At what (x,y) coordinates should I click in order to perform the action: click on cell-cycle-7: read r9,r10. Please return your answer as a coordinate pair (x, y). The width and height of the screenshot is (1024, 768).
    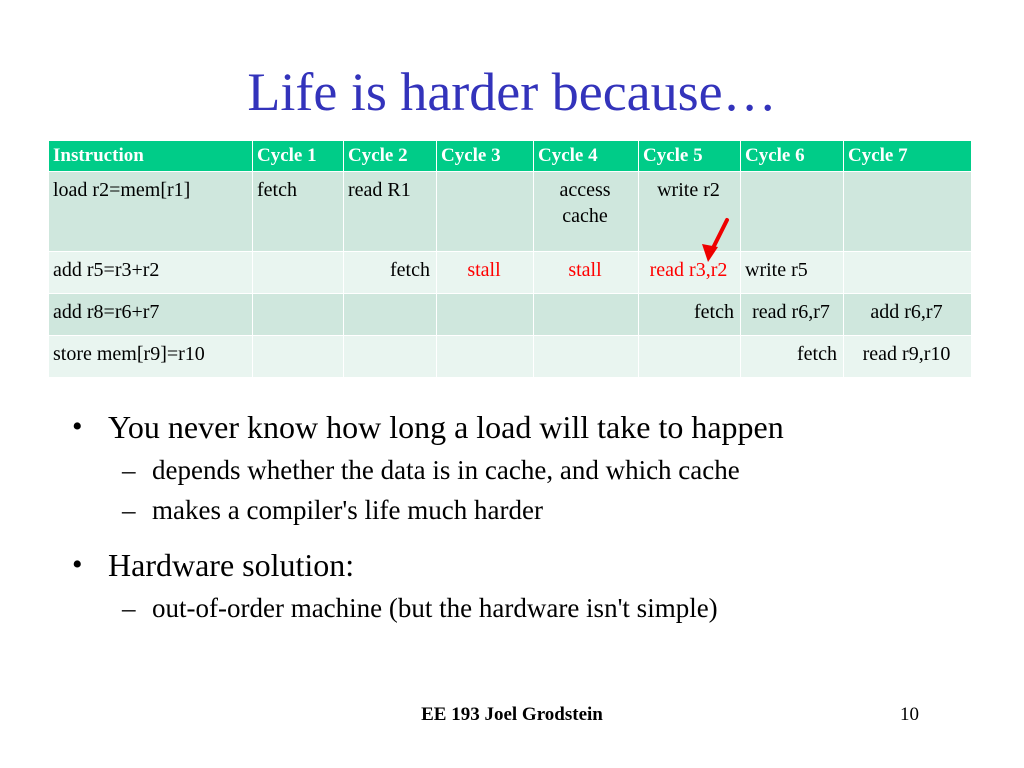
    Looking at the image, I should click on (907, 356).